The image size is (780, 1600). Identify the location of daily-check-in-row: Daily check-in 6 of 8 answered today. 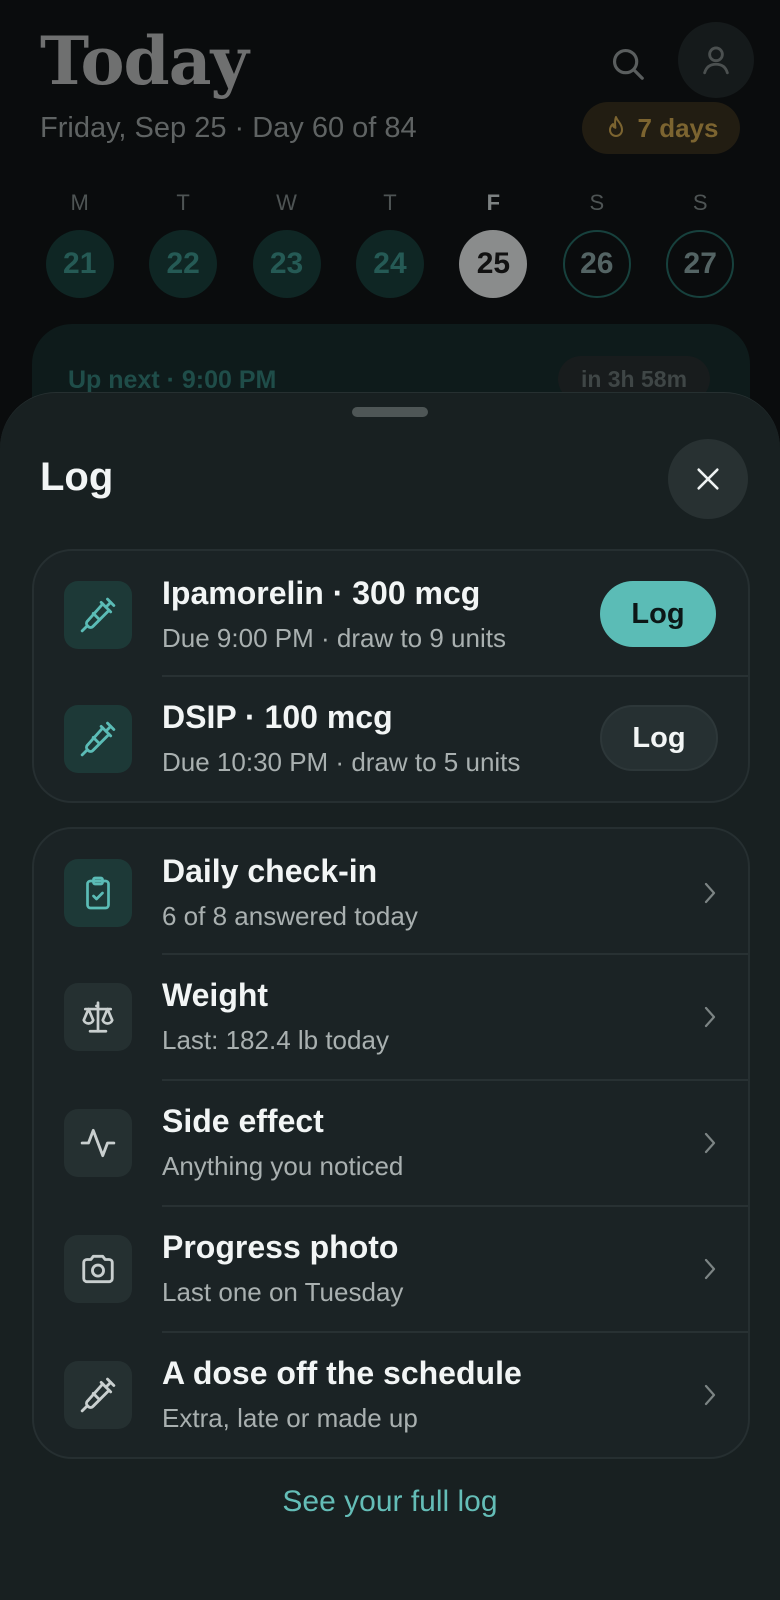
(391, 891).